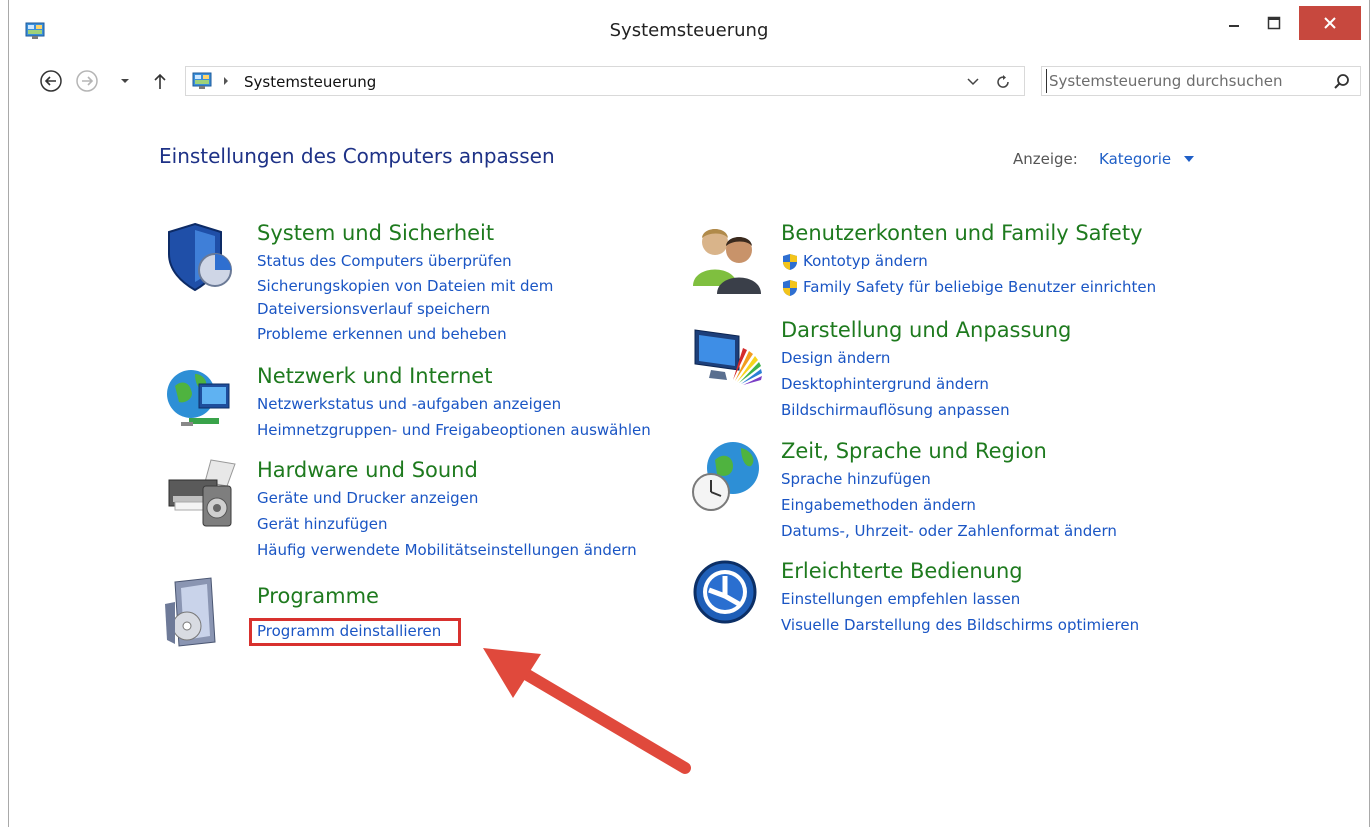  What do you see at coordinates (1234, 23) in the screenshot?
I see `minimize-button` at bounding box center [1234, 23].